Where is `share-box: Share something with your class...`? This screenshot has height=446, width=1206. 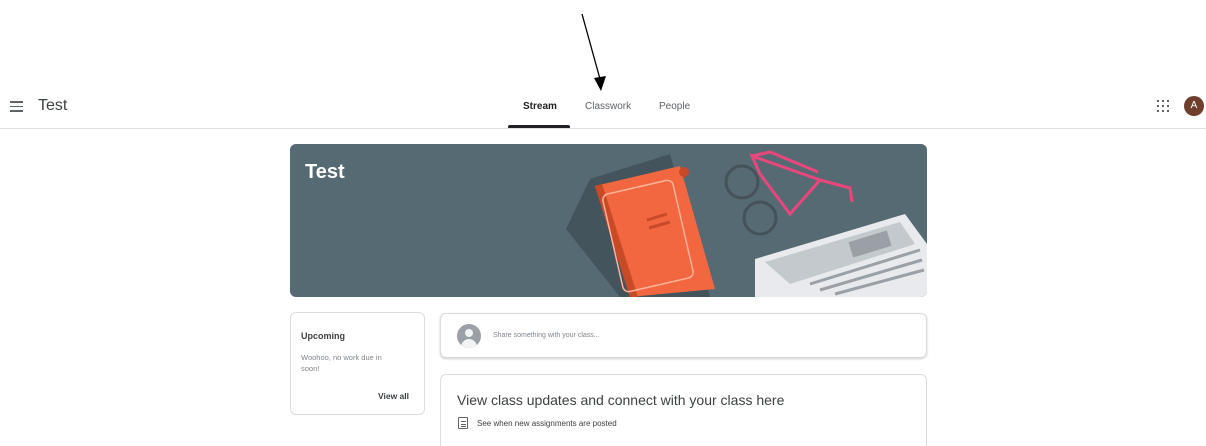 share-box: Share something with your class... is located at coordinates (683, 335).